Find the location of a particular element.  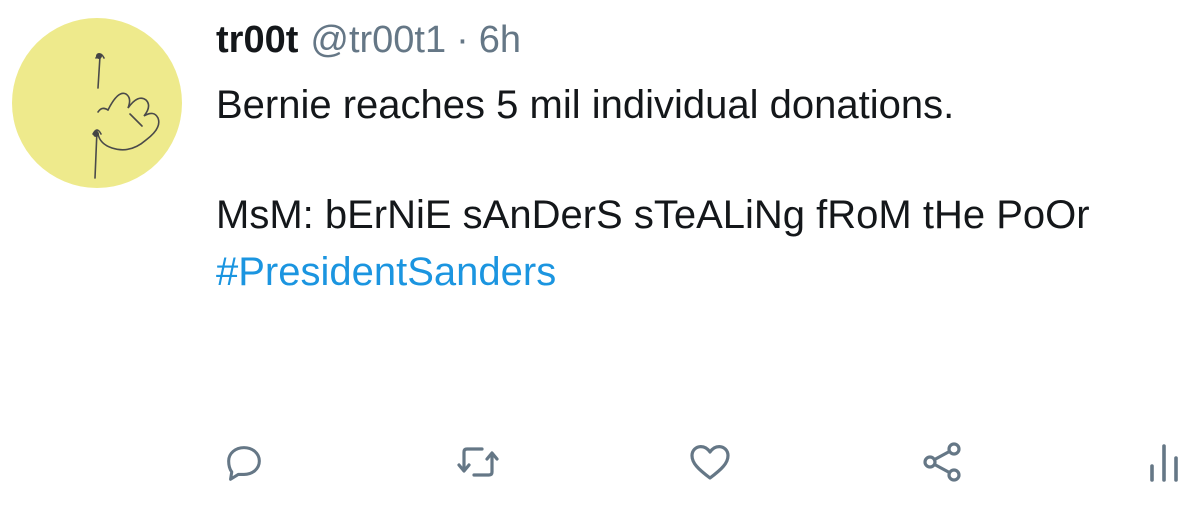

reply-icon is located at coordinates (244, 463).